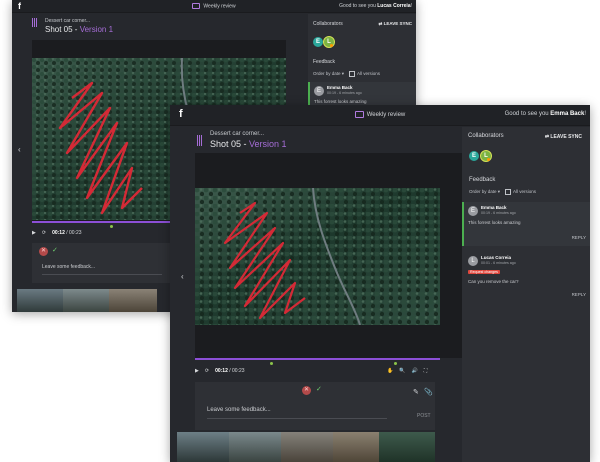 The image size is (600, 462). I want to click on attach-icon: 📎, so click(428, 392).